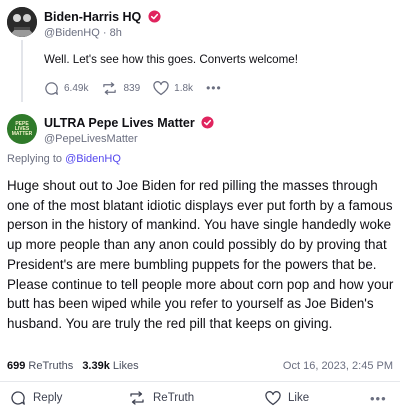 This screenshot has width=400, height=415. What do you see at coordinates (299, 398) in the screenshot?
I see `like-button-label: Like` at bounding box center [299, 398].